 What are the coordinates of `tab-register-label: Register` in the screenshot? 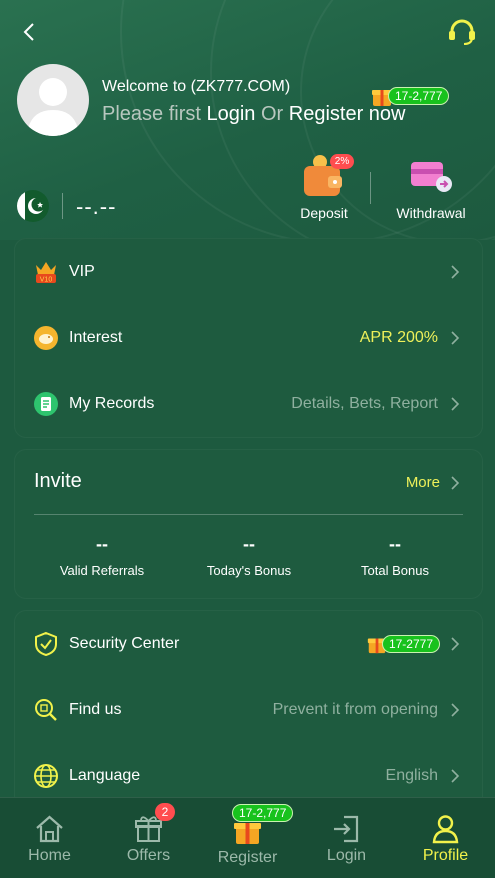 It's located at (247, 857).